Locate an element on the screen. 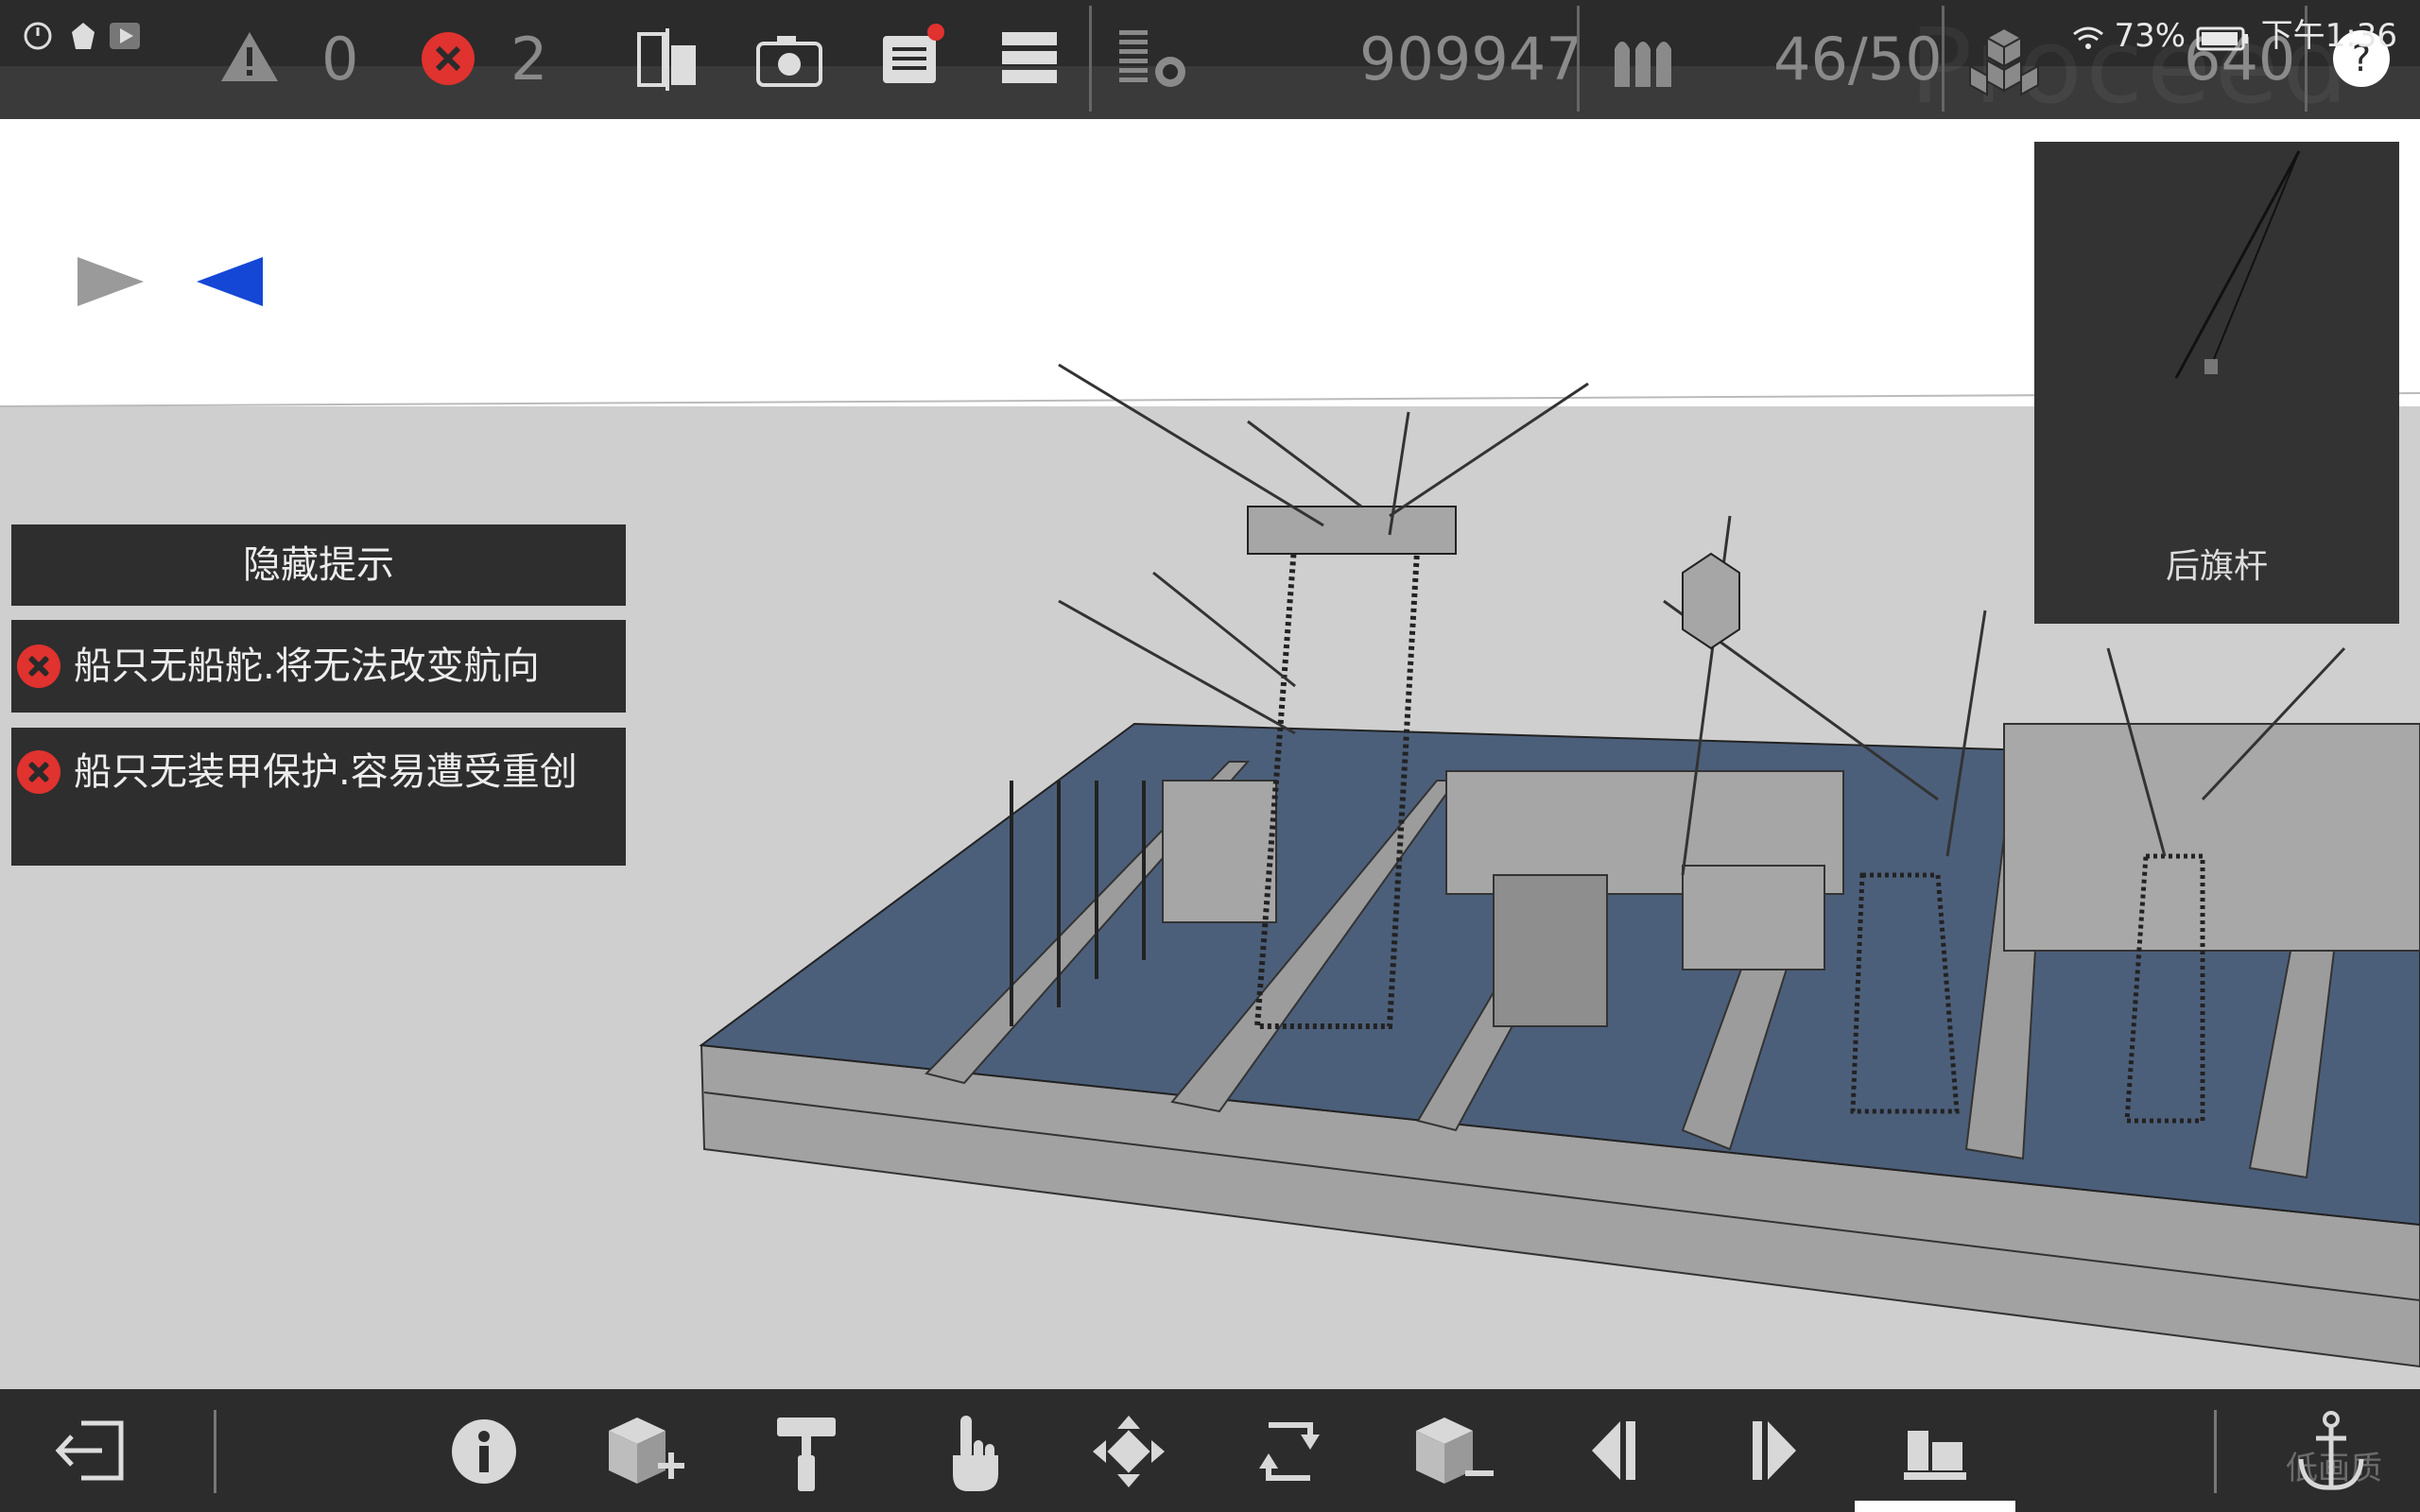 The width and height of the screenshot is (2420, 1512). rotate-icon is located at coordinates (1289, 1451).